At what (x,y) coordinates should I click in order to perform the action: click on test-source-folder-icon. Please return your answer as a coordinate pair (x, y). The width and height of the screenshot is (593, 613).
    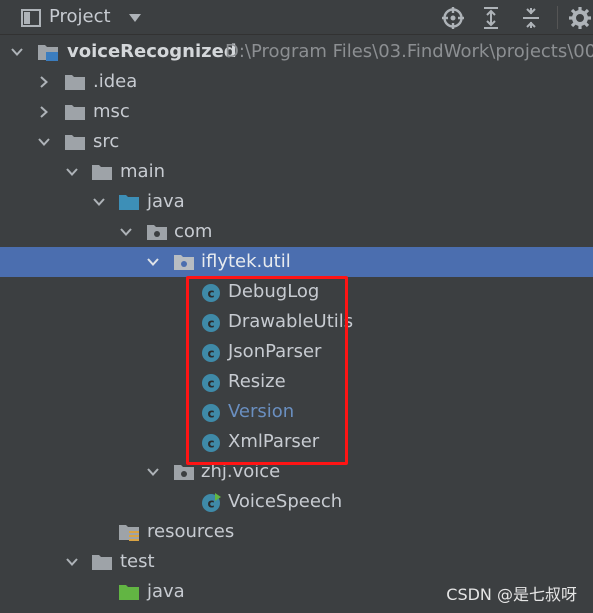
    Looking at the image, I should click on (129, 592).